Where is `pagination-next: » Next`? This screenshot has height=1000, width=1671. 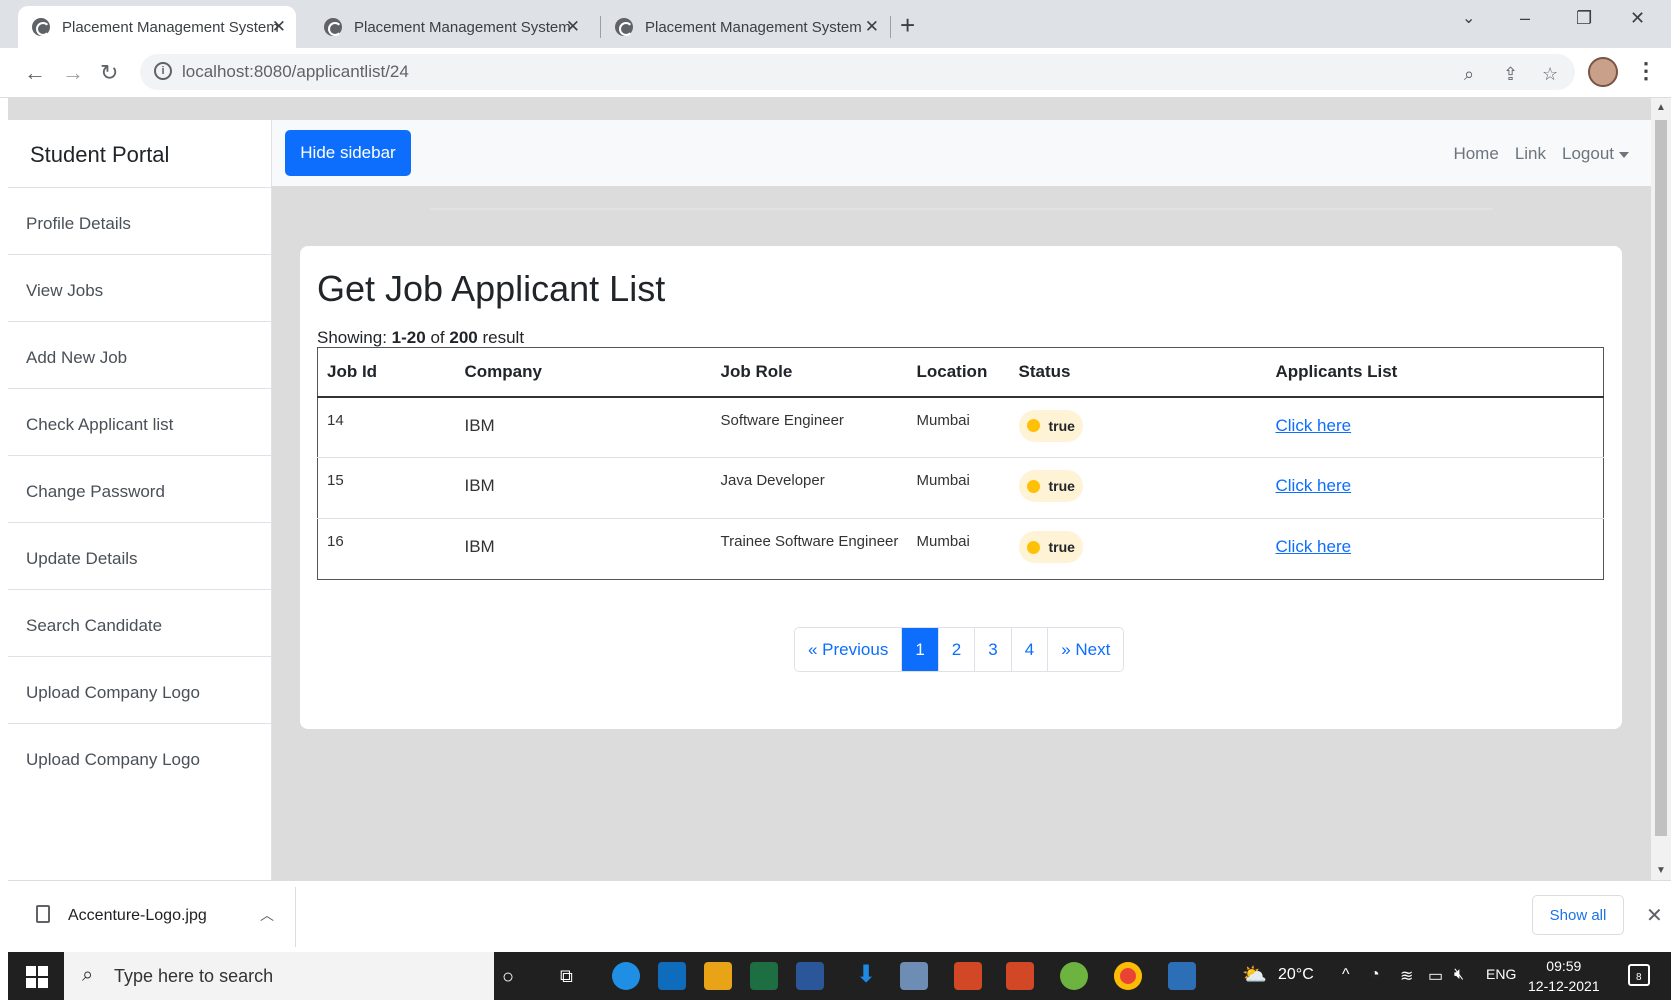 pagination-next: » Next is located at coordinates (1086, 649).